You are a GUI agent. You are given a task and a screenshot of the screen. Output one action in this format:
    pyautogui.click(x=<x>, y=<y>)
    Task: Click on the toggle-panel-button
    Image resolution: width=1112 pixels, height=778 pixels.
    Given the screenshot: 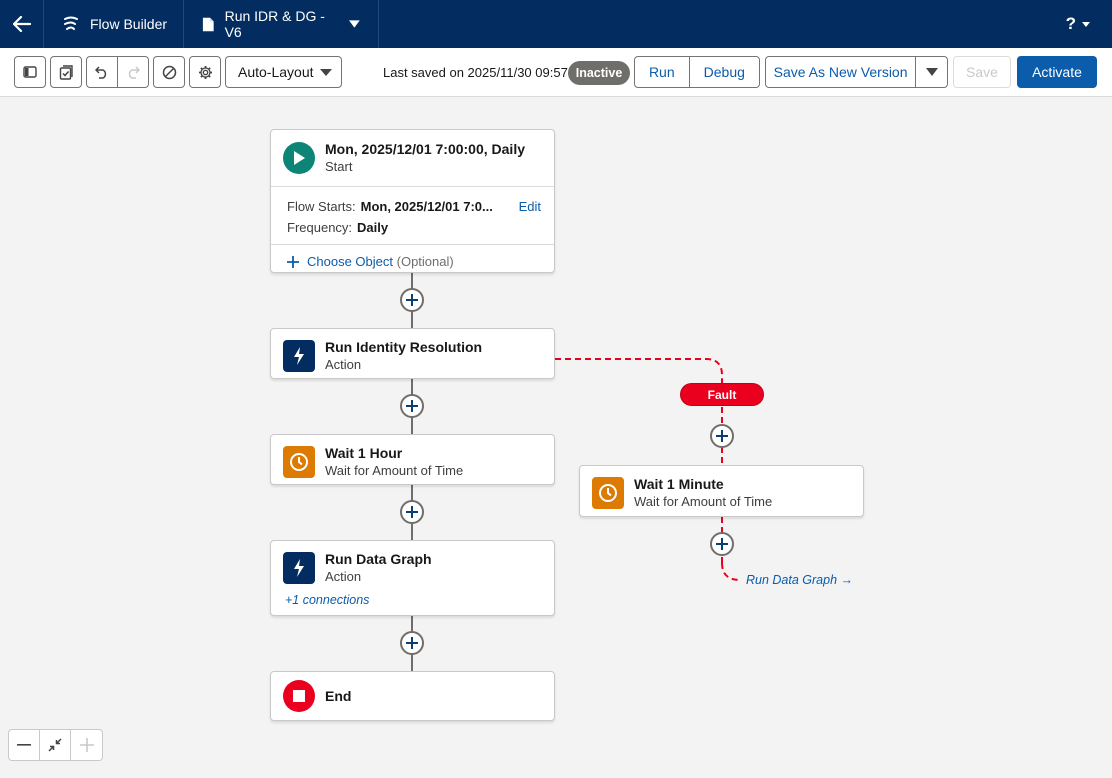 What is the action you would take?
    pyautogui.click(x=30, y=72)
    